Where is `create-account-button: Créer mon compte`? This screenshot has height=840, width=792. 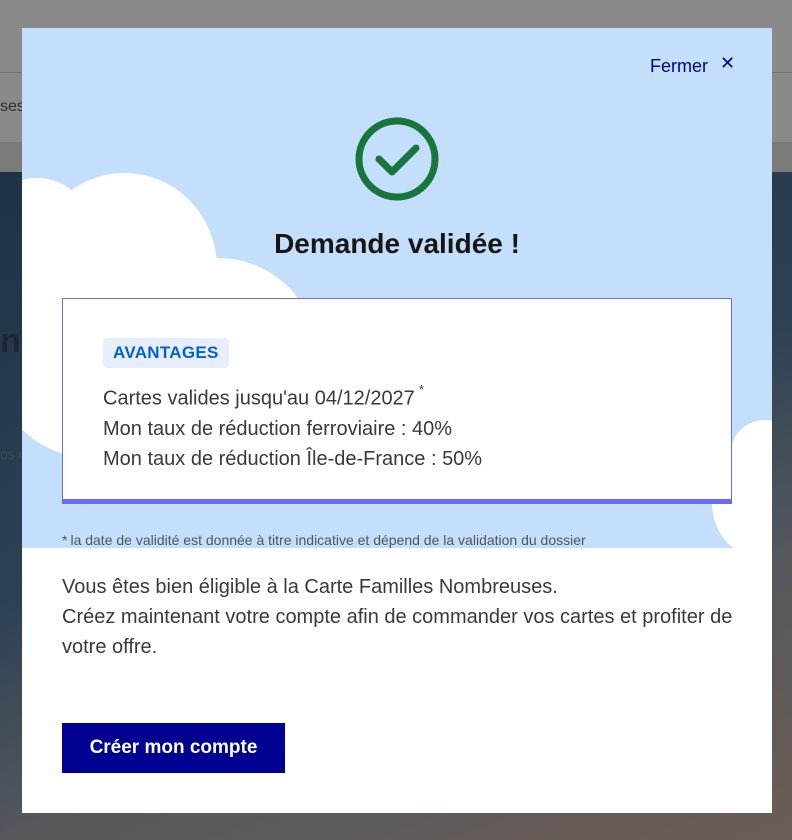 create-account-button: Créer mon compte is located at coordinates (173, 748).